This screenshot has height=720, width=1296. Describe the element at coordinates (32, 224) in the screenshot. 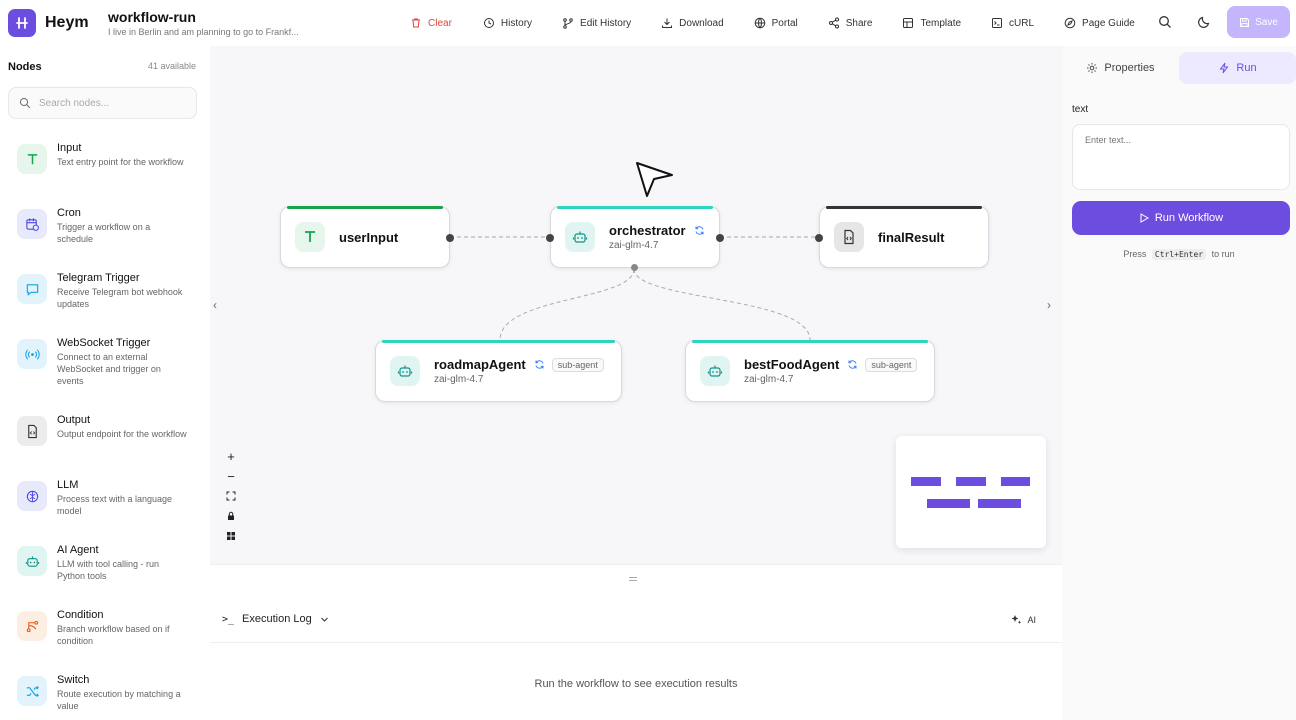

I see `calendar-clock-icon` at that location.